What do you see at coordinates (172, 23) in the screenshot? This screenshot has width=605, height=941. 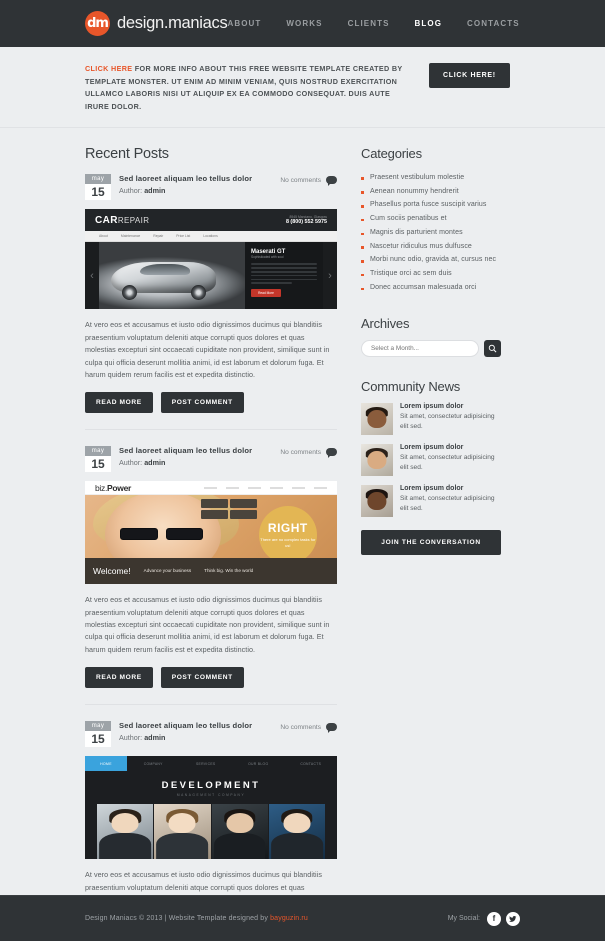 I see `logo-text: design.maniacs` at bounding box center [172, 23].